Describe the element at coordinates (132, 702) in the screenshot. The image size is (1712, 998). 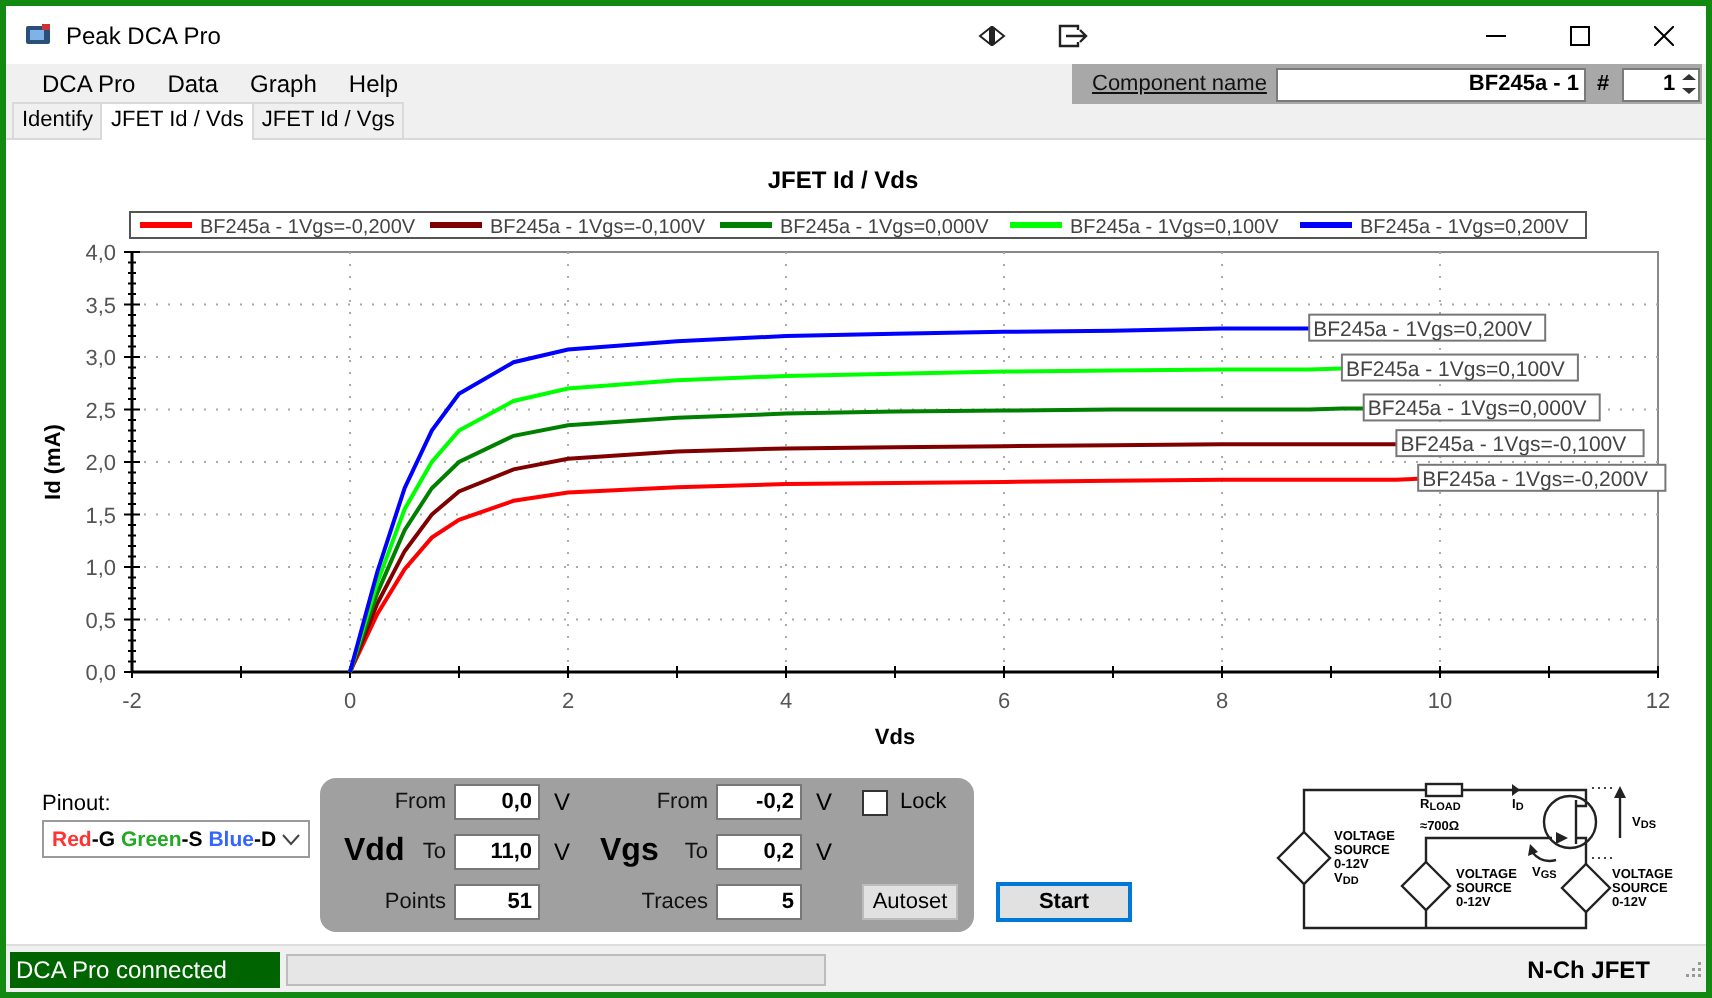
I see `x-tick-label: -2` at that location.